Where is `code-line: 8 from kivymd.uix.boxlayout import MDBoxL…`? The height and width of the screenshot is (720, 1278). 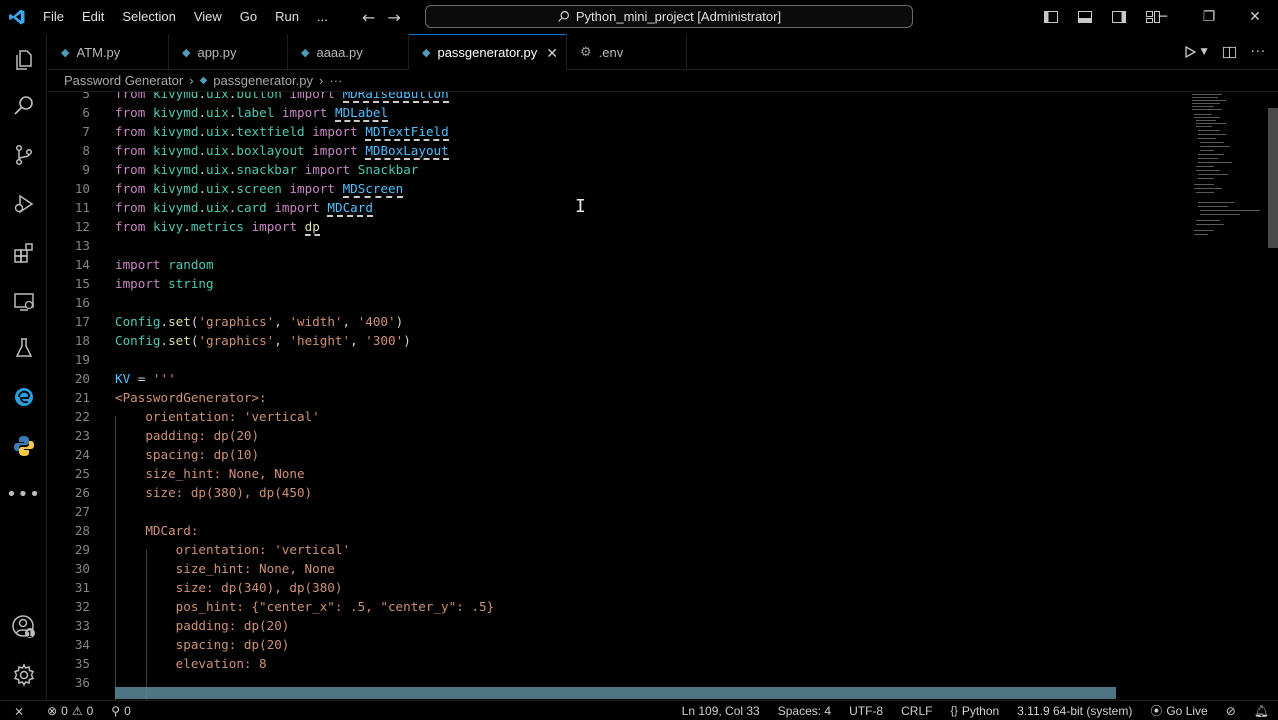 code-line: 8 from kivymd.uix.boxlayout import MDBoxL… is located at coordinates (618, 150).